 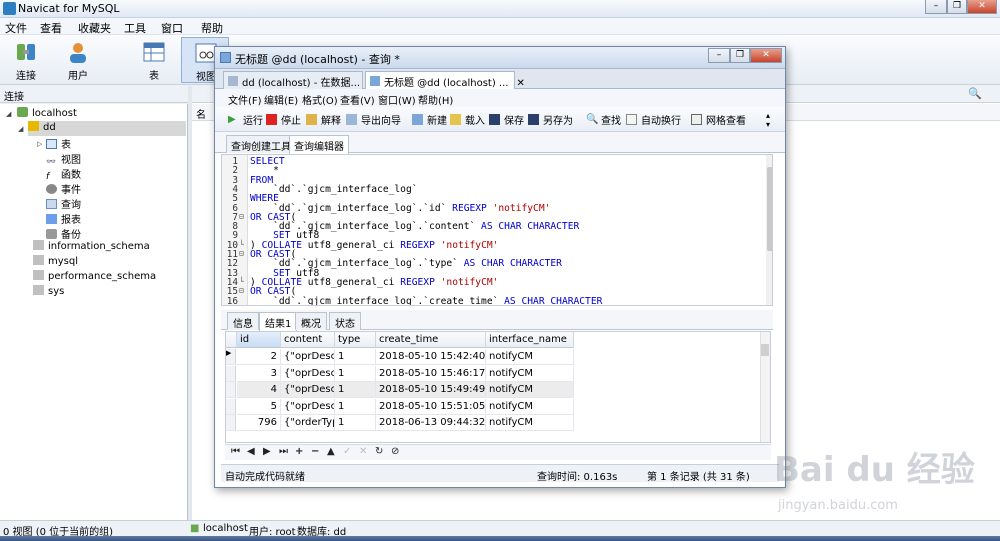 I want to click on tree-node-localhost: localhost, so click(x=47, y=114).